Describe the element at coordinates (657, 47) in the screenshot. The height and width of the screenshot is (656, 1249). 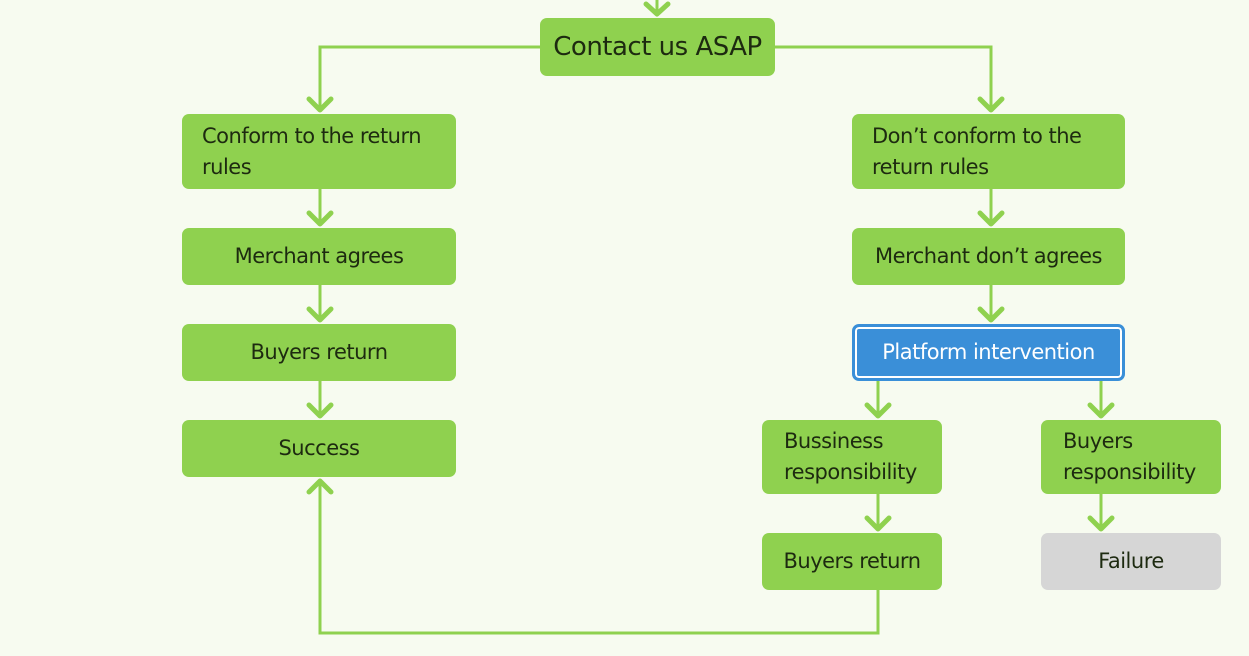
I see `node-contact: Contact us ASAP` at that location.